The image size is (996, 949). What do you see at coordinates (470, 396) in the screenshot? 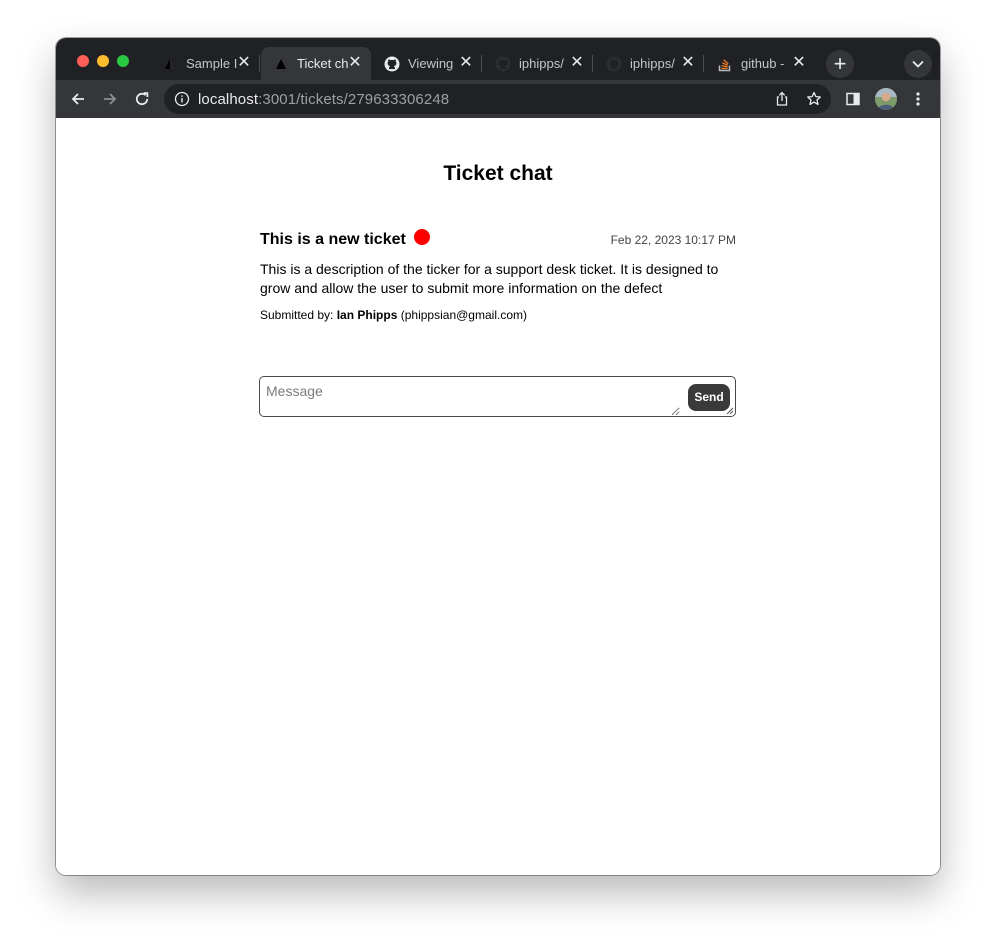
I see `message-input` at bounding box center [470, 396].